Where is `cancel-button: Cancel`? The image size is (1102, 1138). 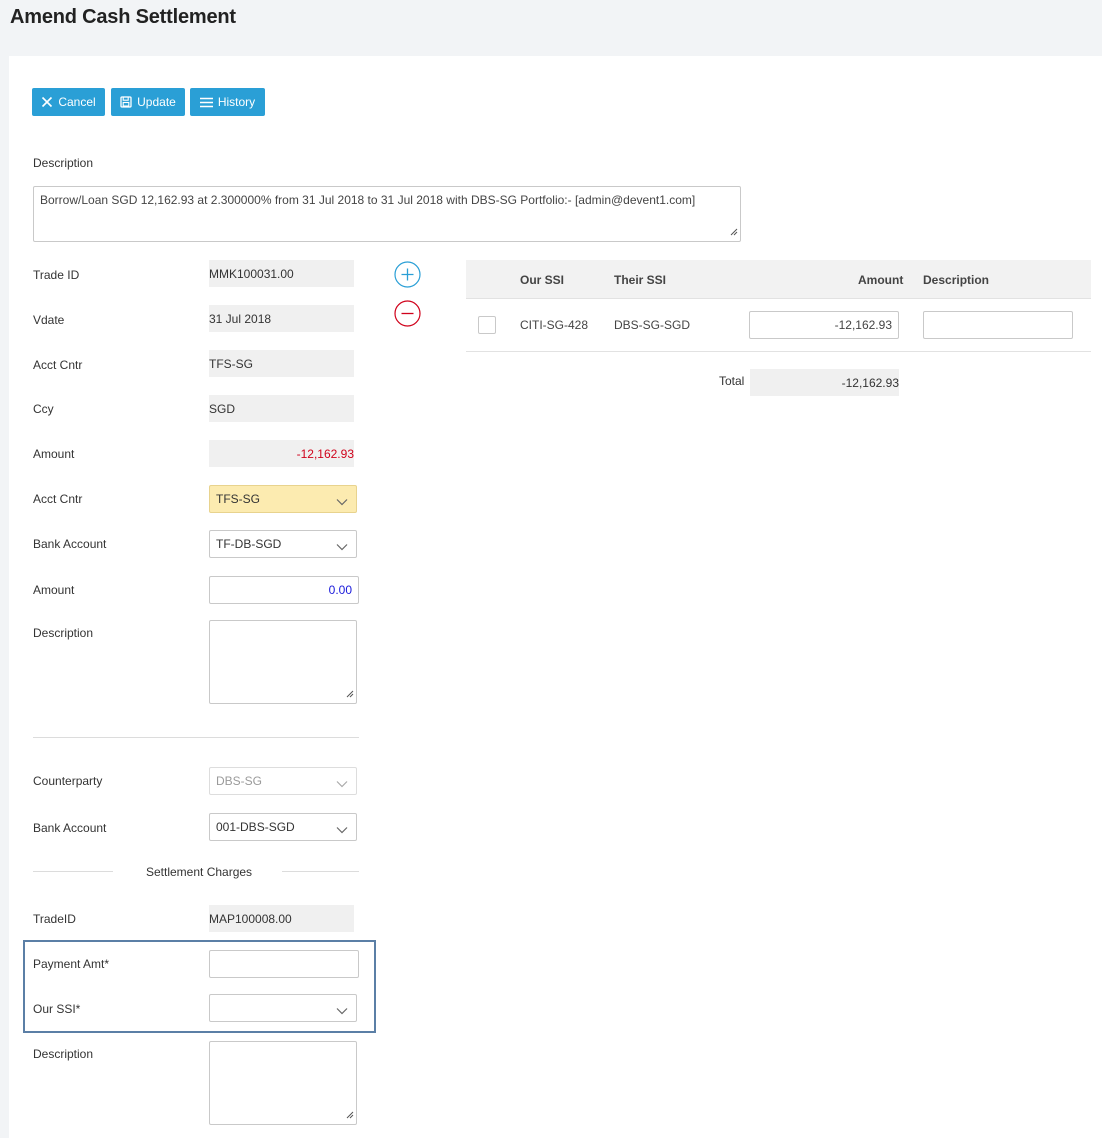 cancel-button: Cancel is located at coordinates (68, 102).